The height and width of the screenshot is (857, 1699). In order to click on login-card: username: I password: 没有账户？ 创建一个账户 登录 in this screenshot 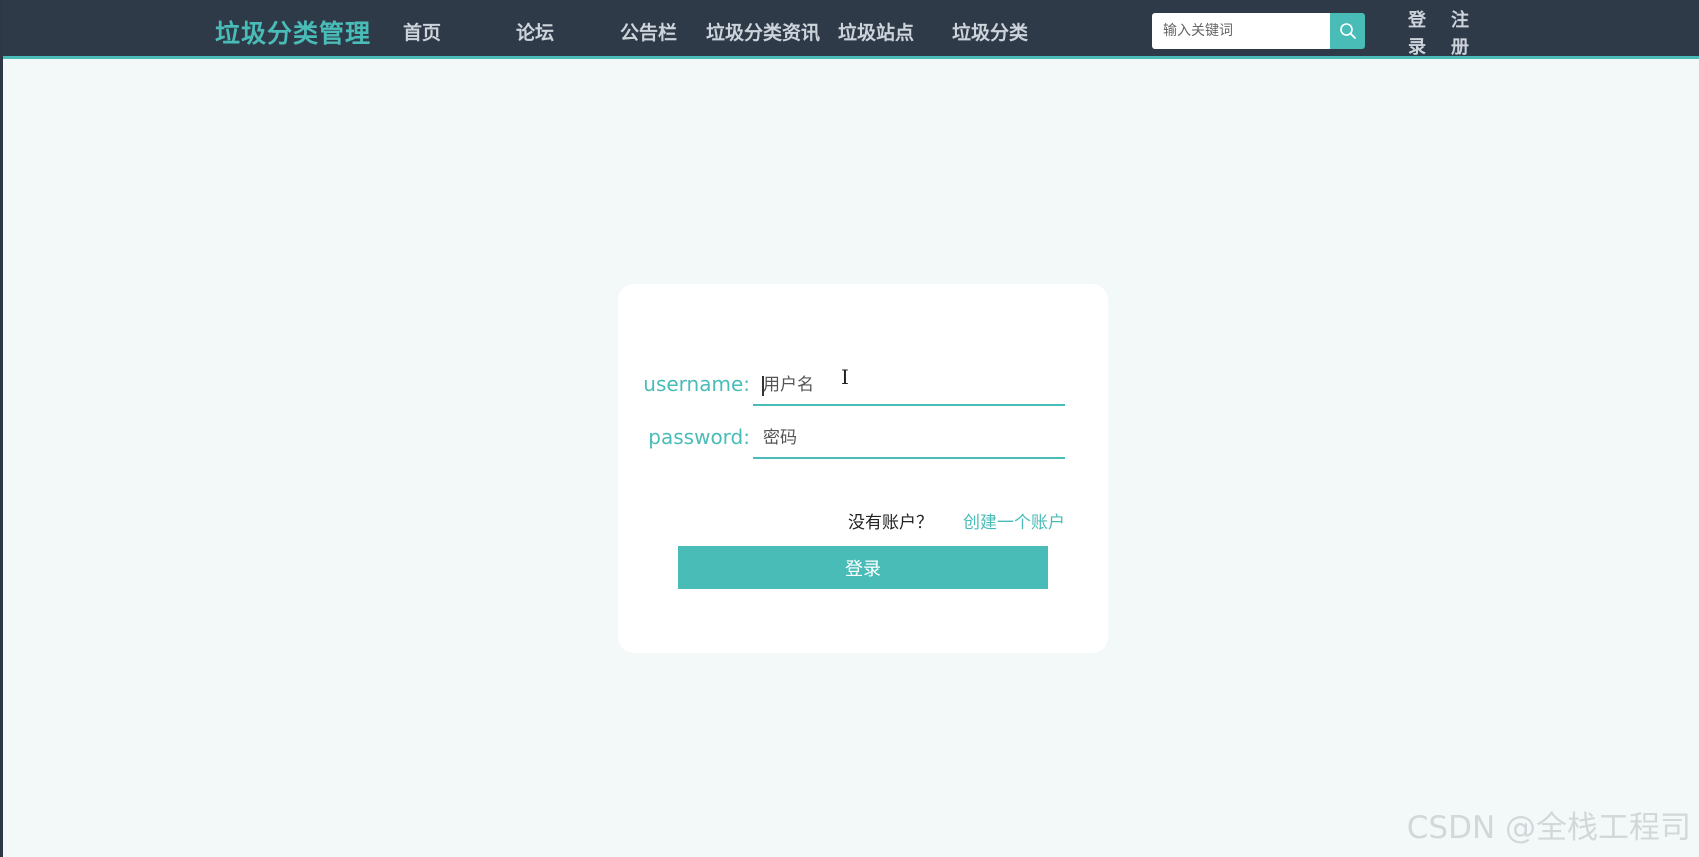, I will do `click(863, 468)`.